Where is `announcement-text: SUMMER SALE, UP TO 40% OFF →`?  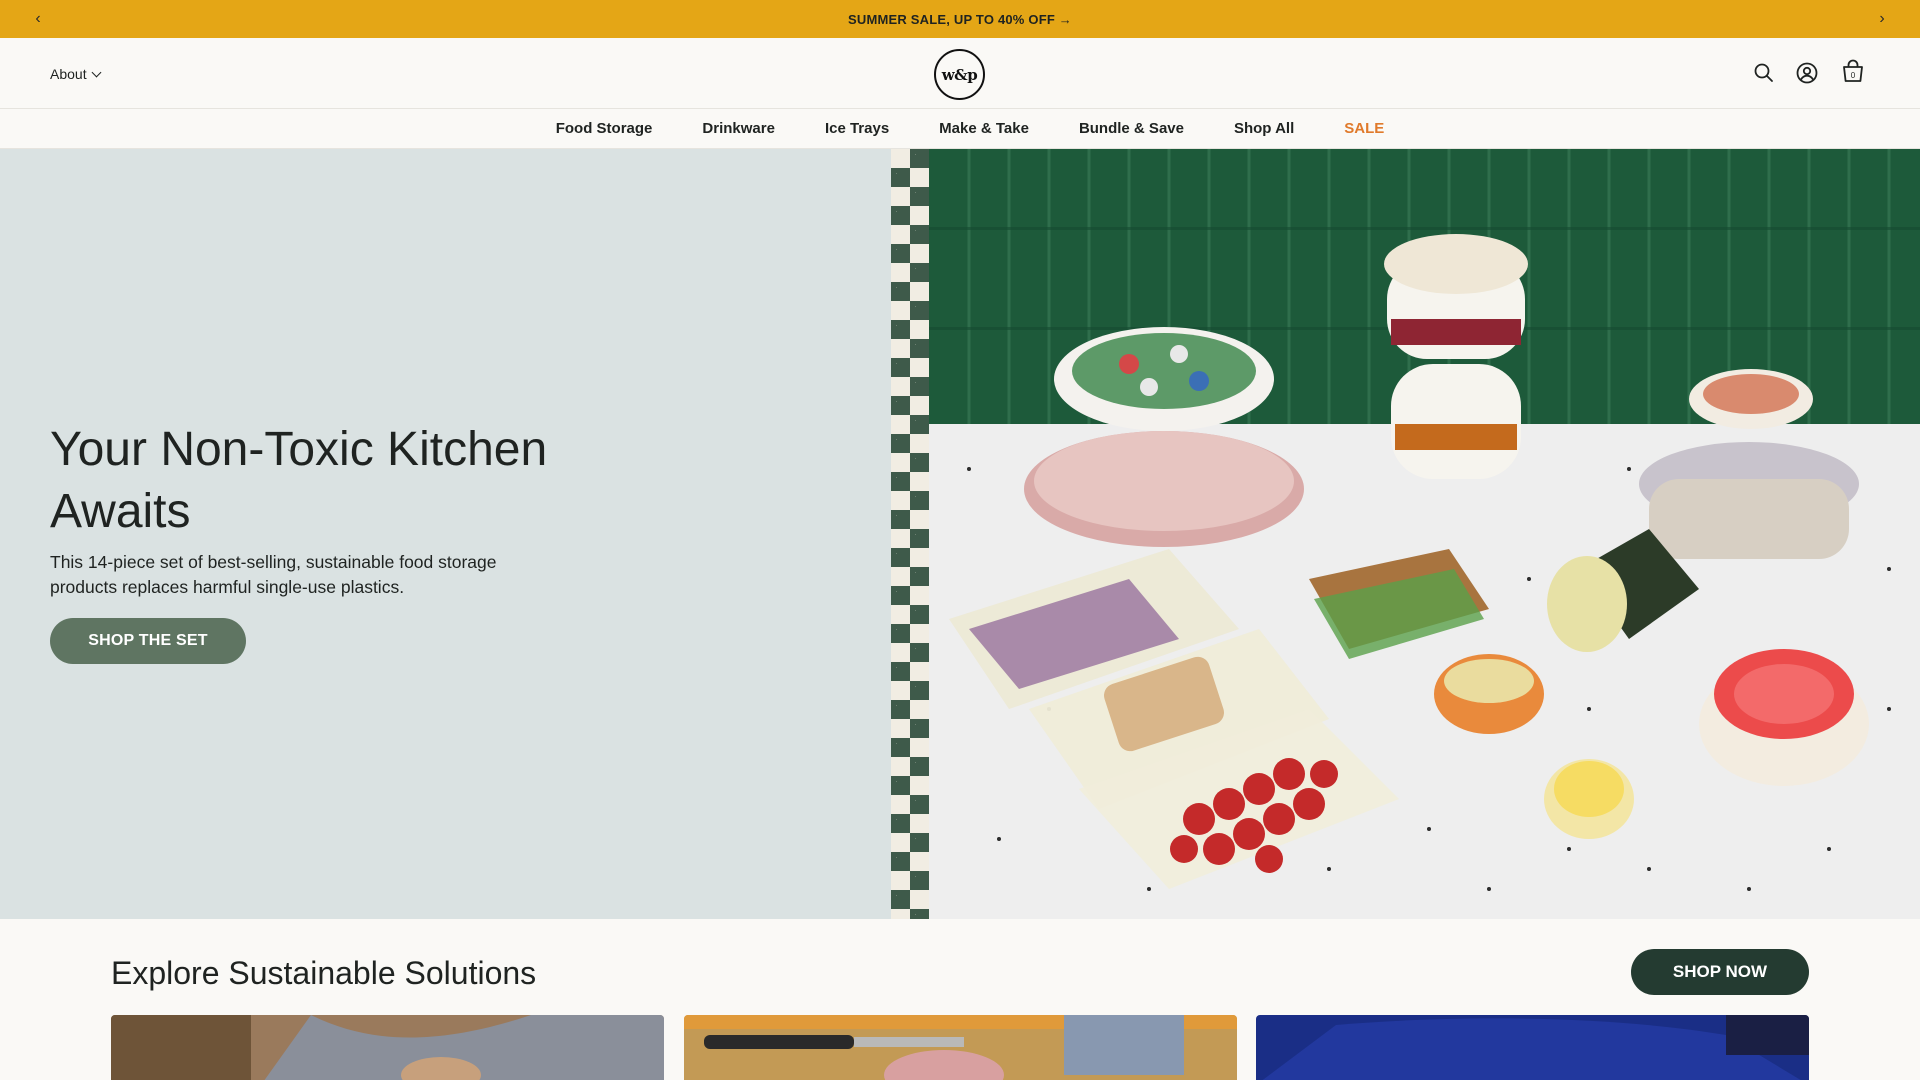 announcement-text: SUMMER SALE, UP TO 40% OFF → is located at coordinates (960, 19).